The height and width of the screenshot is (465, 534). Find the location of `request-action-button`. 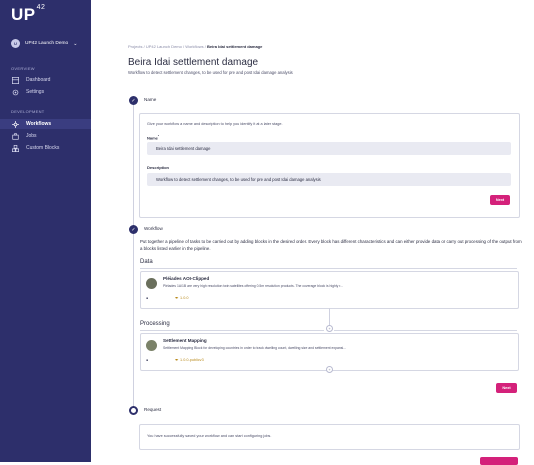

request-action-button is located at coordinates (499, 461).